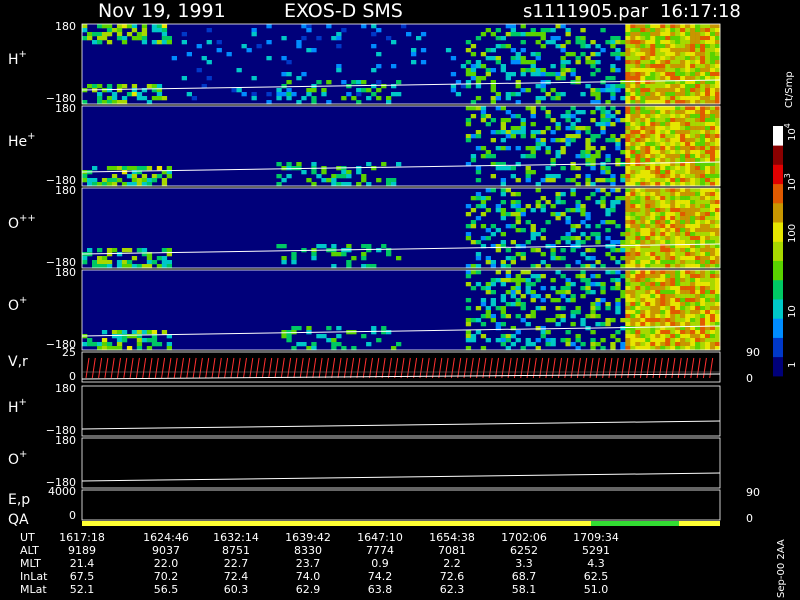 The height and width of the screenshot is (600, 800). Describe the element at coordinates (308, 537) in the screenshot. I see `orbit-cell: 1639:42` at that location.